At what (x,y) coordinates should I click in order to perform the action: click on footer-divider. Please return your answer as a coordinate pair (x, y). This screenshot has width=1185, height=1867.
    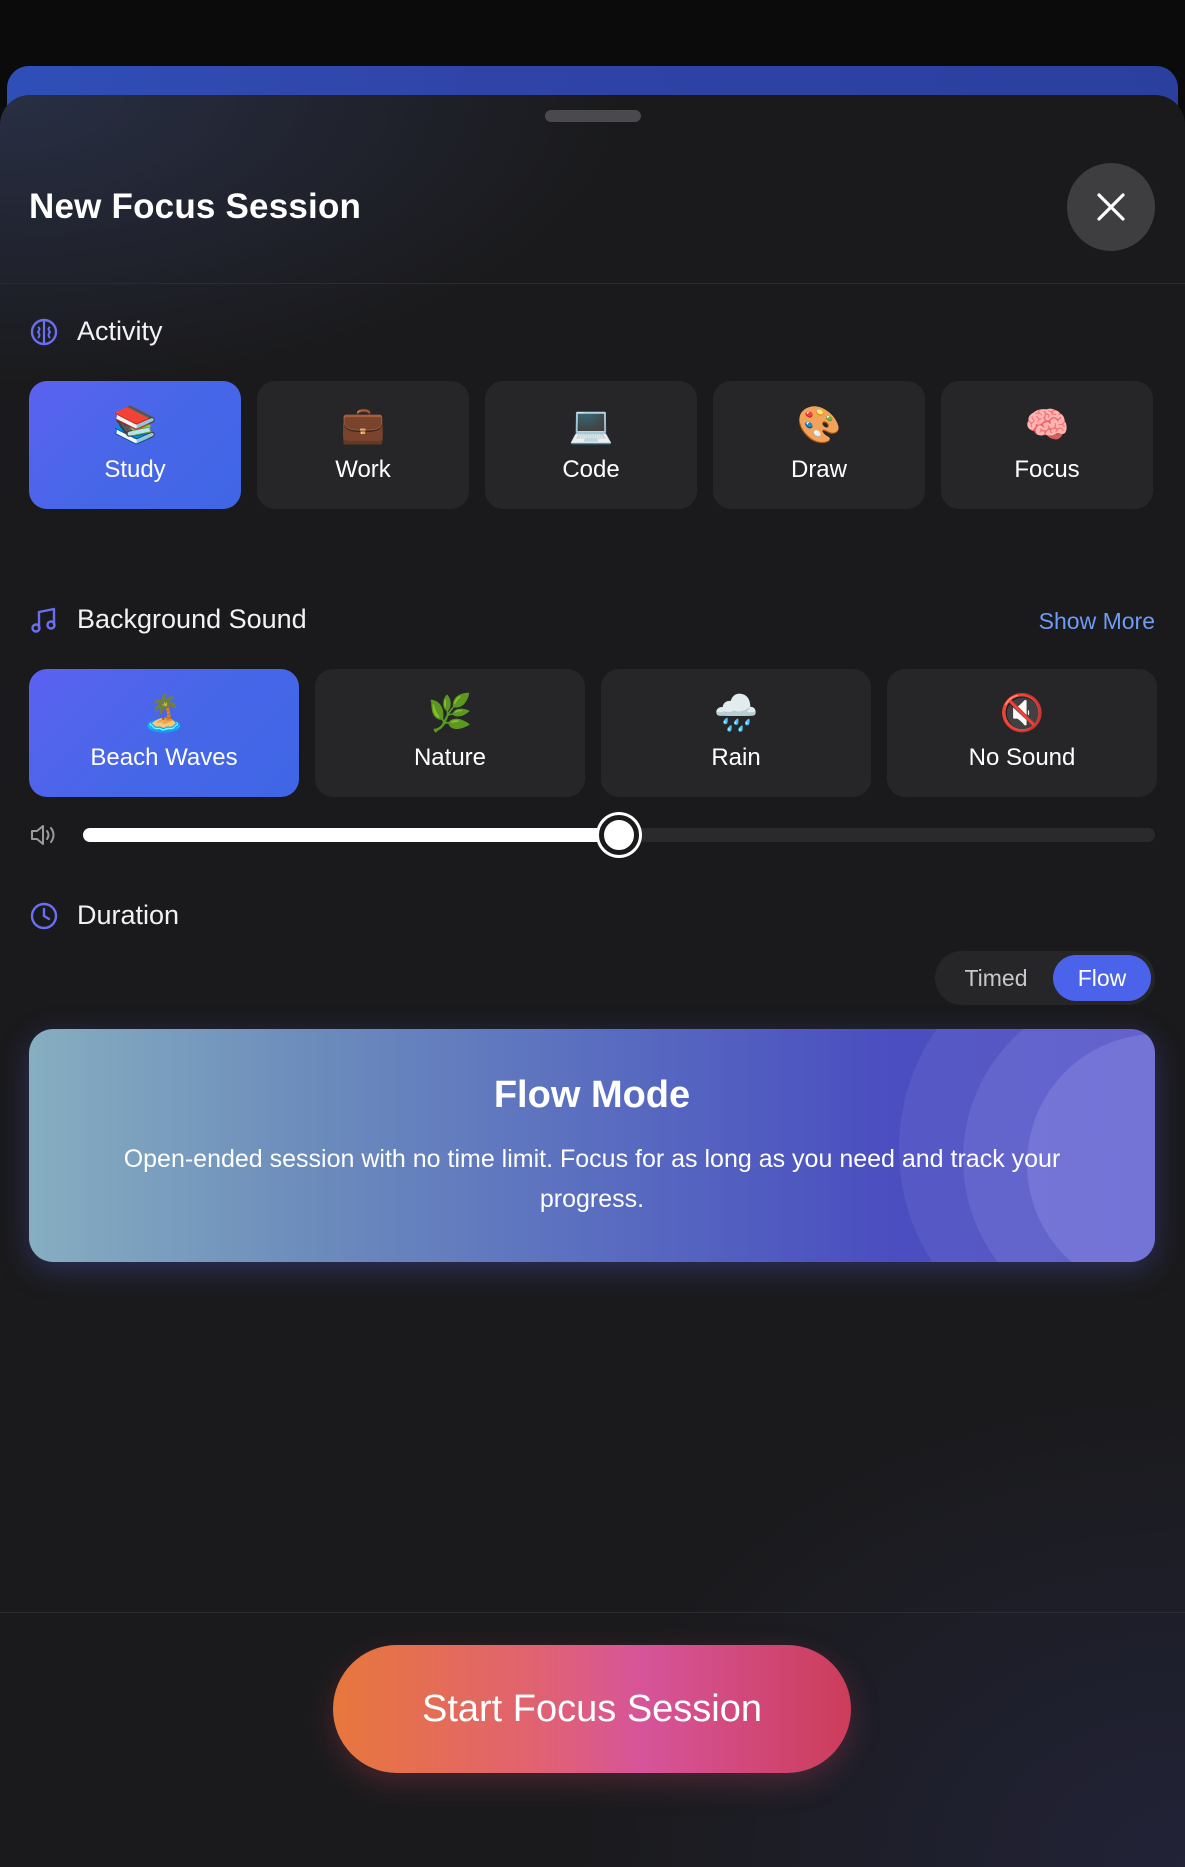
    Looking at the image, I should click on (592, 1612).